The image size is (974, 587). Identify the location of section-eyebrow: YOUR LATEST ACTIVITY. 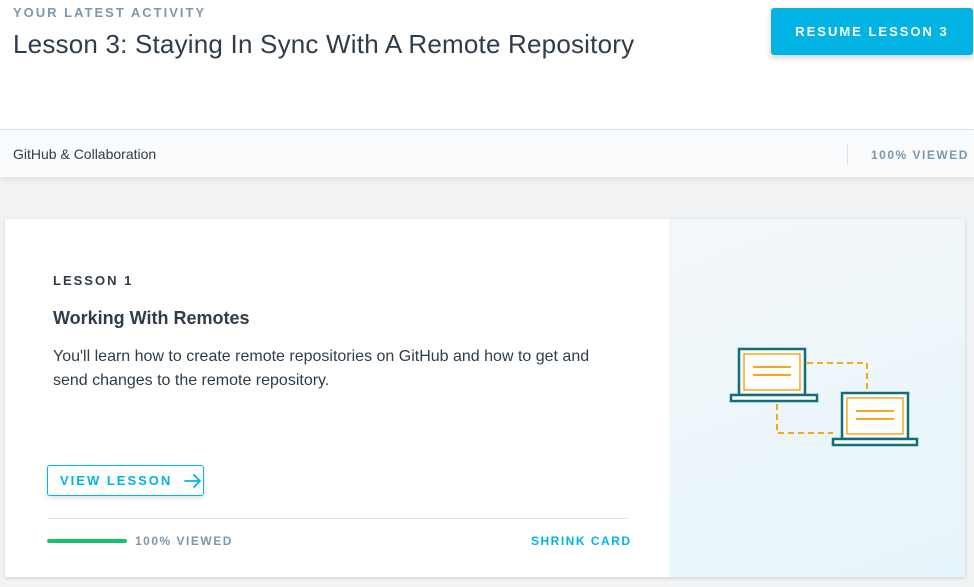
(110, 12).